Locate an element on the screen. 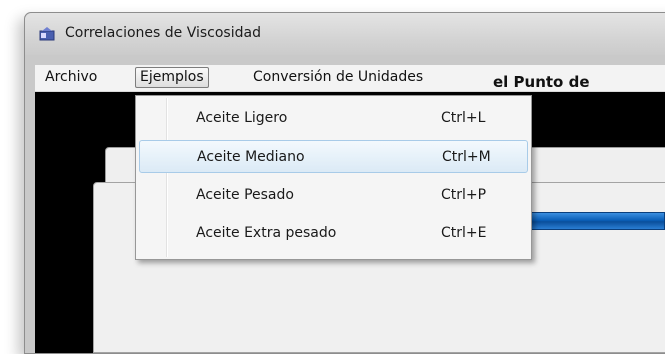 The height and width of the screenshot is (354, 665). window-title: Correlaciones de Viscosidad is located at coordinates (163, 33).